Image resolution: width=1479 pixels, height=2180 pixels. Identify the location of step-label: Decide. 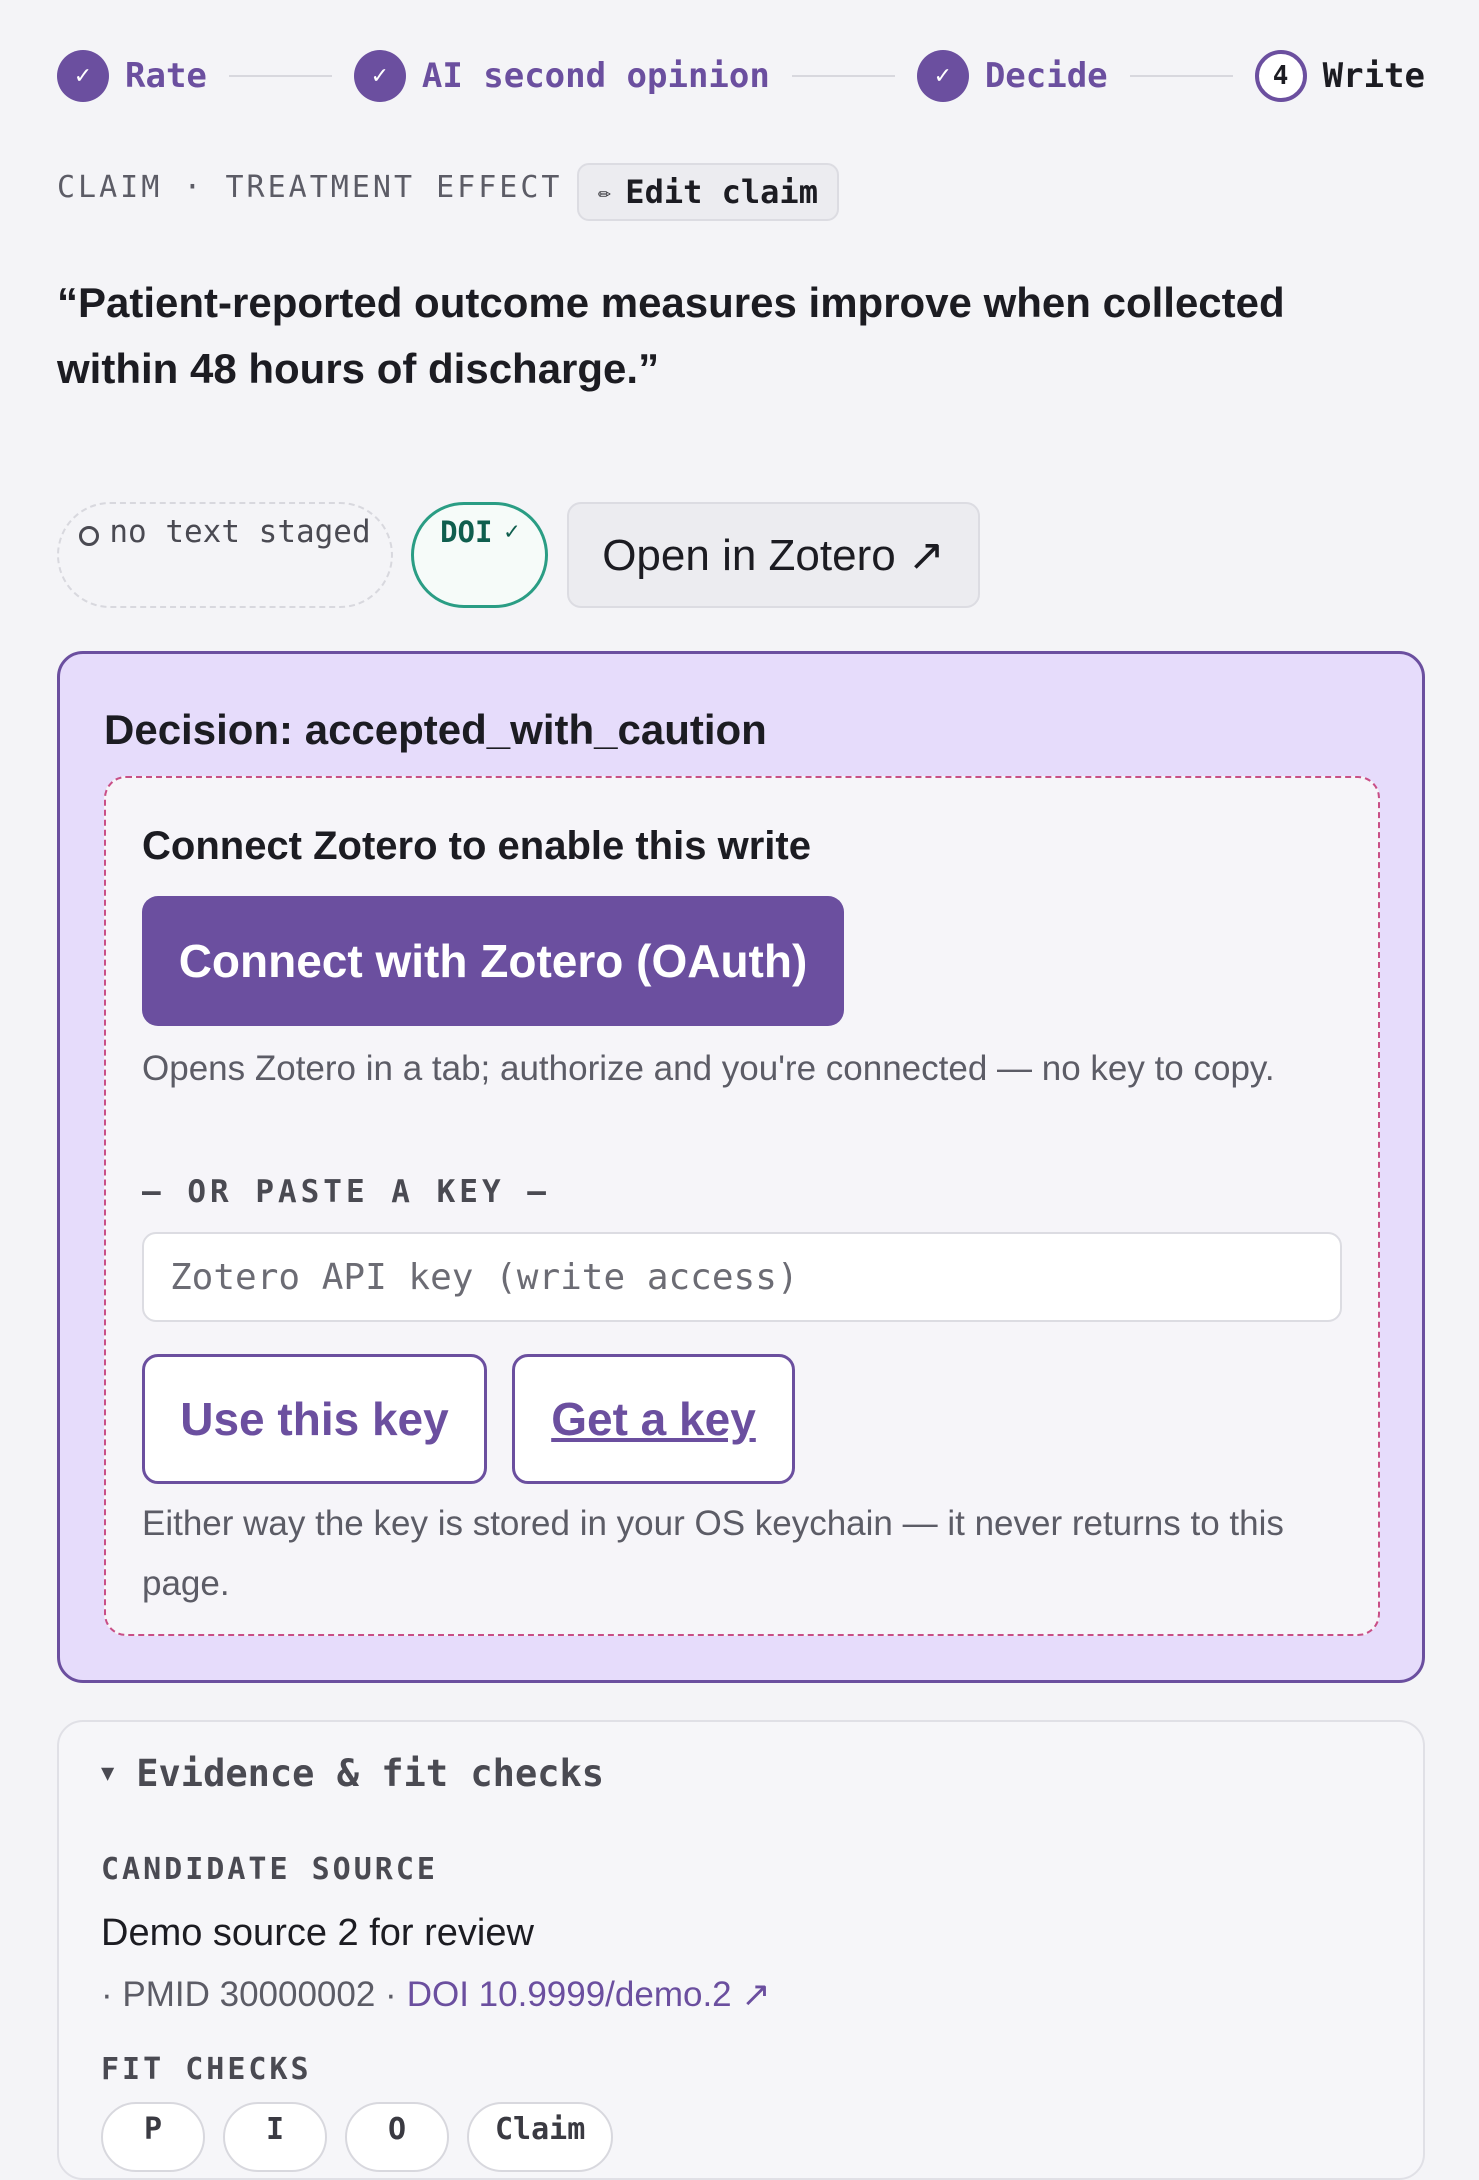
(1046, 76).